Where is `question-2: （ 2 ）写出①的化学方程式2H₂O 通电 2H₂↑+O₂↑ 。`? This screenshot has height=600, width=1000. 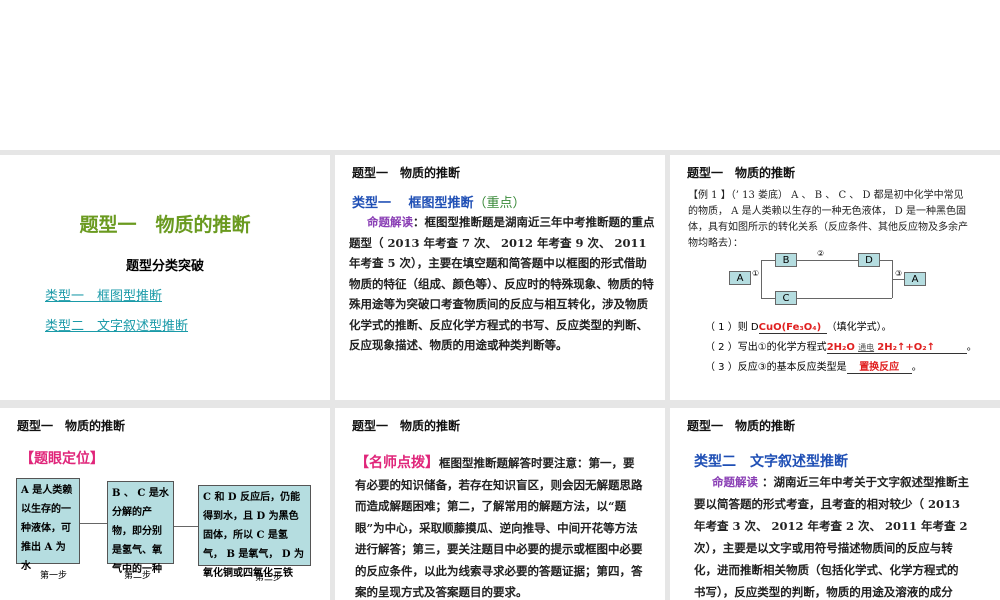
question-2: （ 2 ）写出①的化学方程式2H₂O 通电 2H₂↑+O₂↑ 。 is located at coordinates (841, 346).